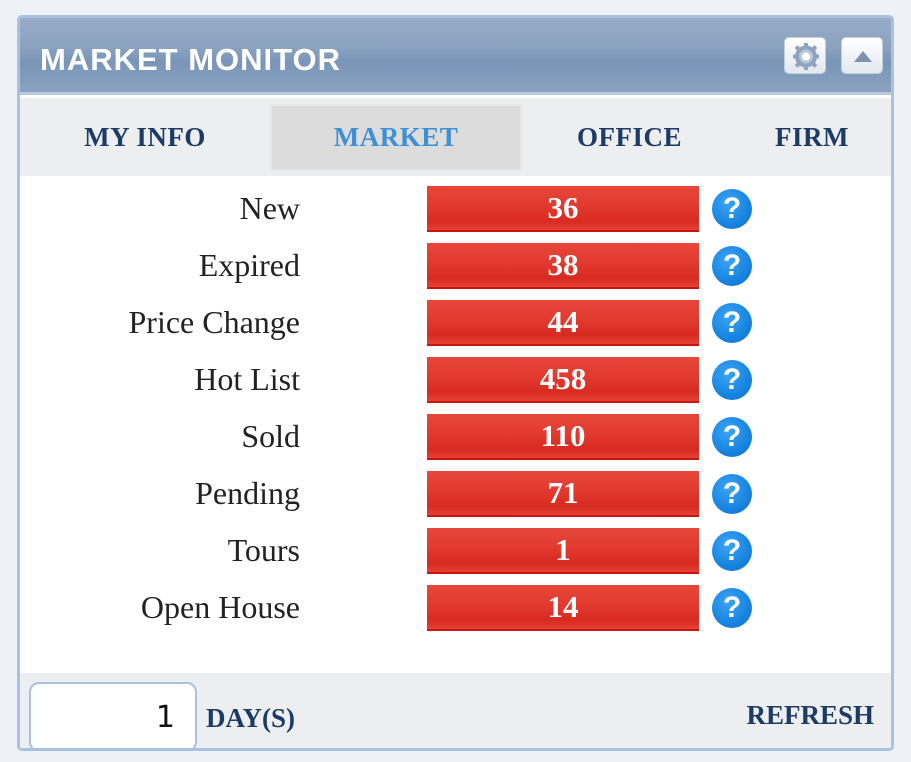  Describe the element at coordinates (810, 715) in the screenshot. I see `refresh-link: REFRESH` at that location.